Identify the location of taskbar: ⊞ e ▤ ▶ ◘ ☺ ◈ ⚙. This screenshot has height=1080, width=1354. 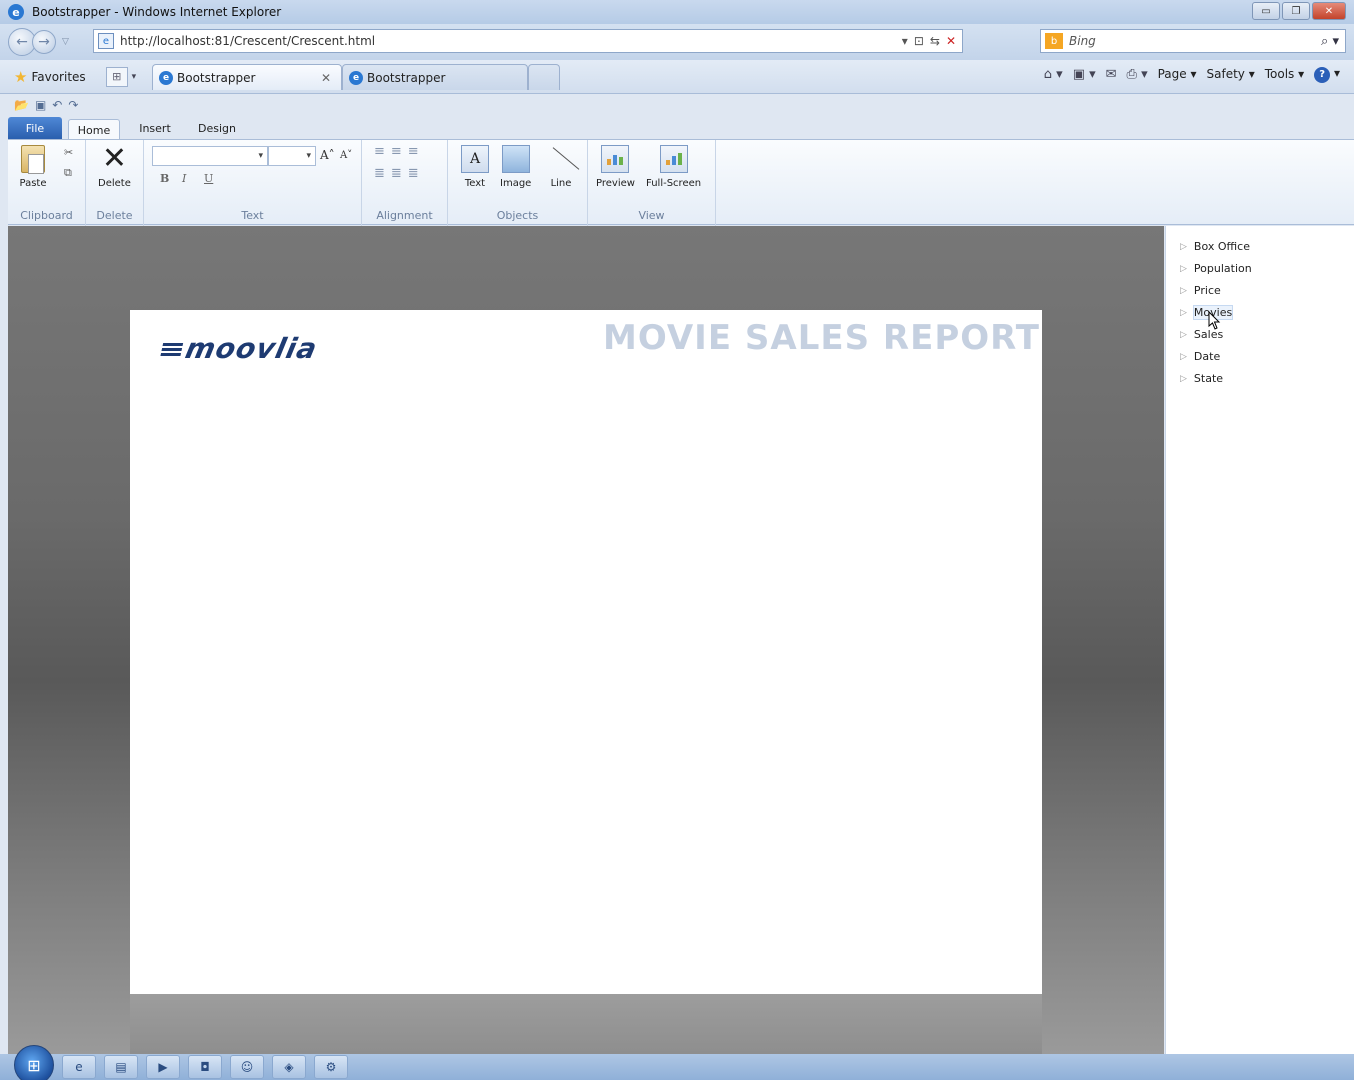
(677, 1062).